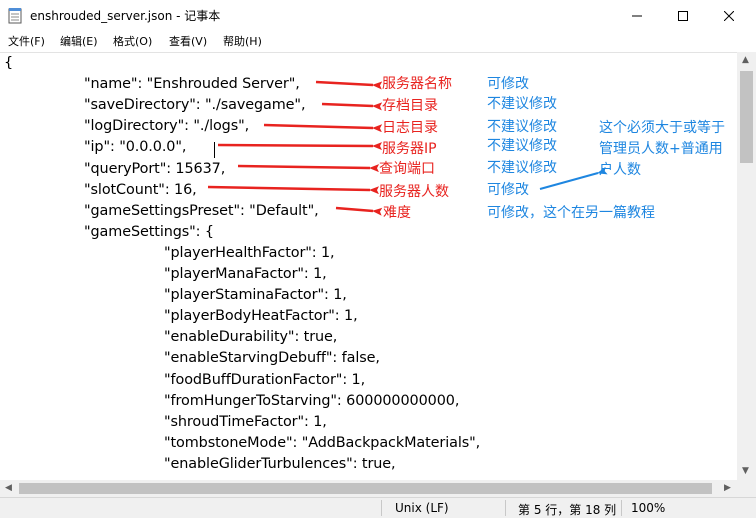  What do you see at coordinates (201, 213) in the screenshot?
I see `editor-line: "gameSettingsPreset": "Default",` at bounding box center [201, 213].